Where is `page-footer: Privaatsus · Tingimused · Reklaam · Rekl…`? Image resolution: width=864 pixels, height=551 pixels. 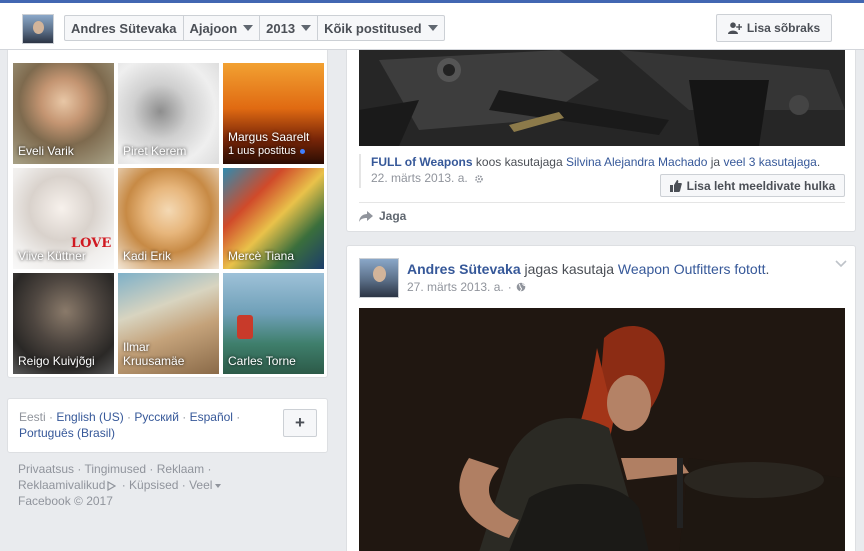
page-footer: Privaatsus · Tingimused · Reklaam · Rekl… is located at coordinates (168, 485).